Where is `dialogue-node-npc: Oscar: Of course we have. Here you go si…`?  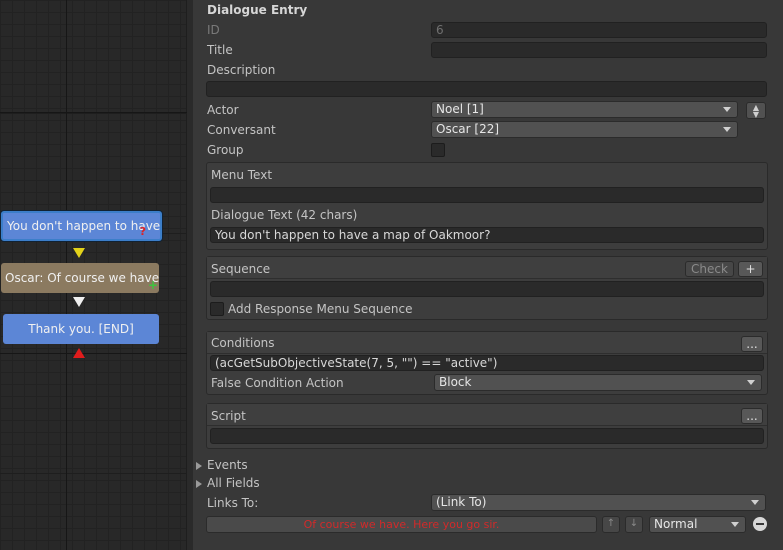
dialogue-node-npc: Oscar: Of course we have. Here you go si… is located at coordinates (80, 278).